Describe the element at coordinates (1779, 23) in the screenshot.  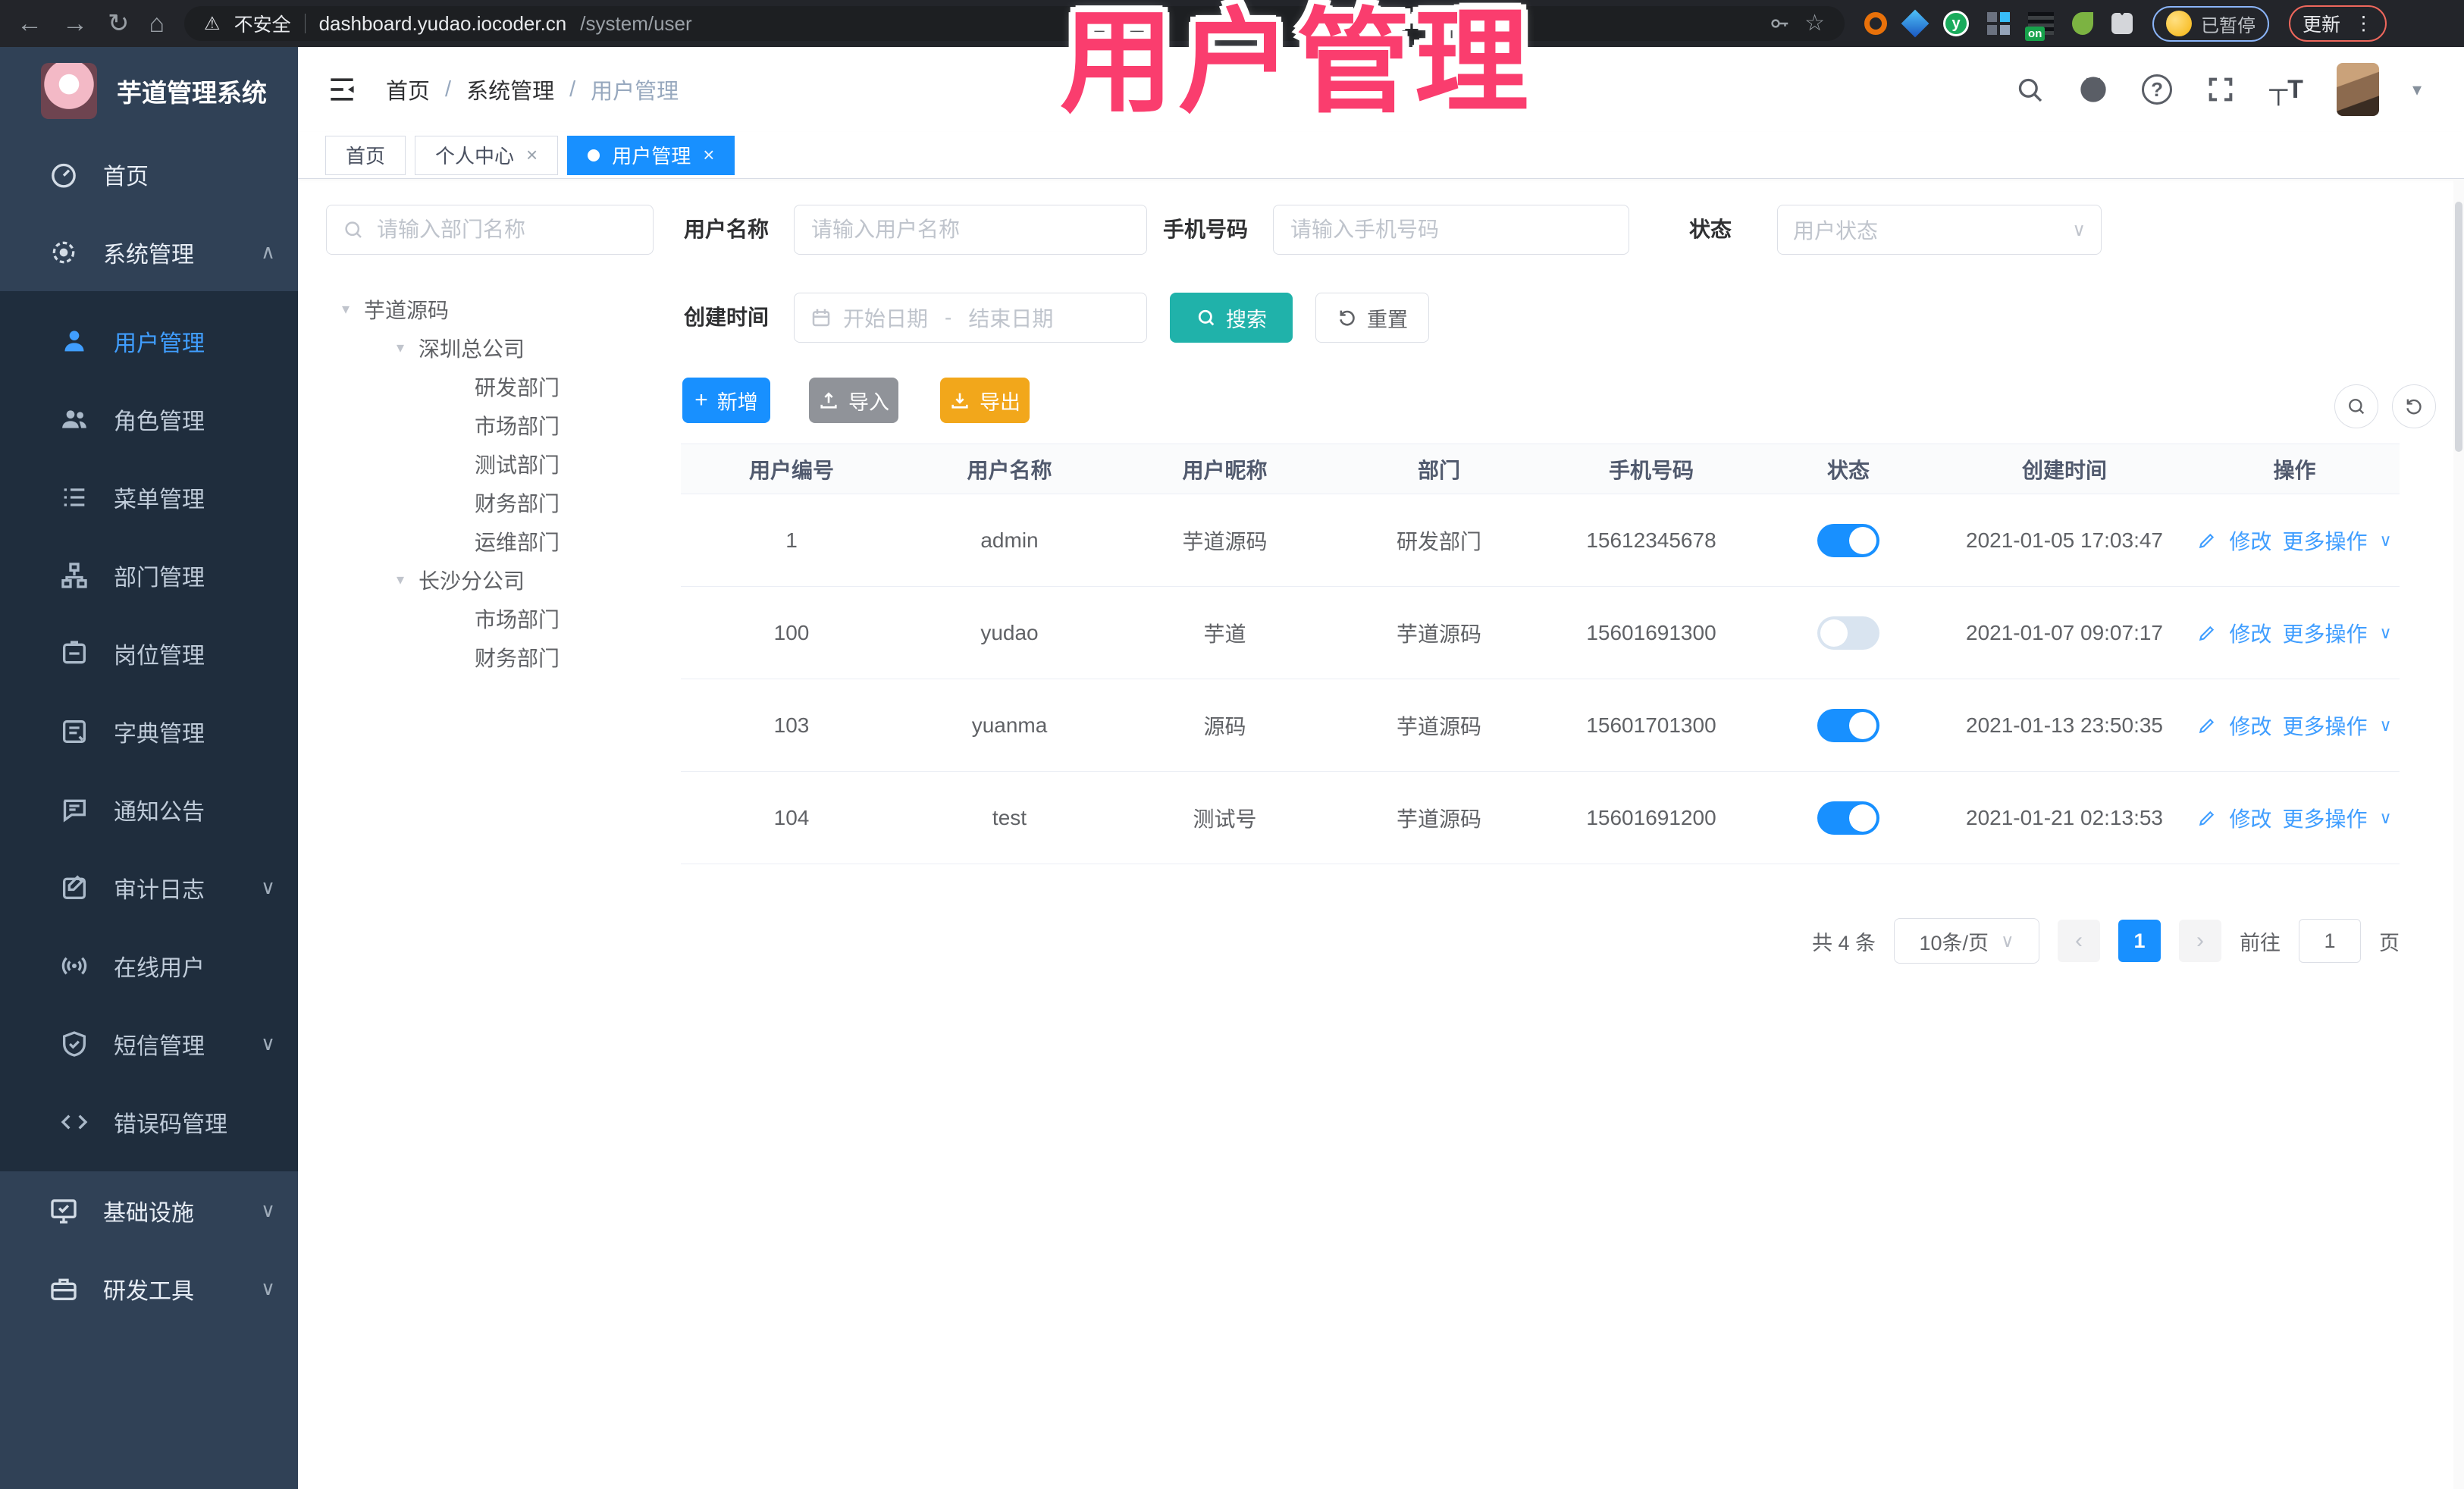
I see `key-icon` at that location.